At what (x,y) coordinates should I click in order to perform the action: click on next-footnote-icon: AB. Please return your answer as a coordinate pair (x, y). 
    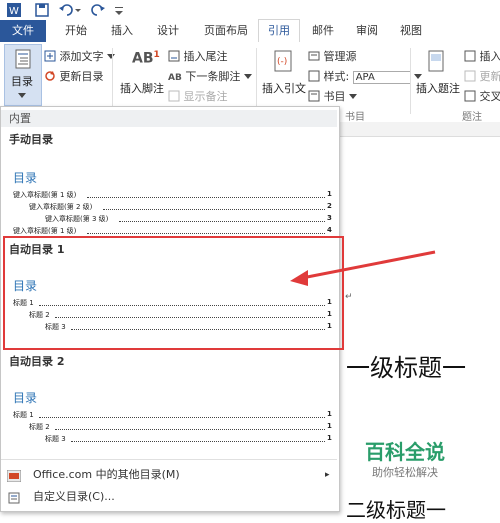
    Looking at the image, I should click on (175, 78).